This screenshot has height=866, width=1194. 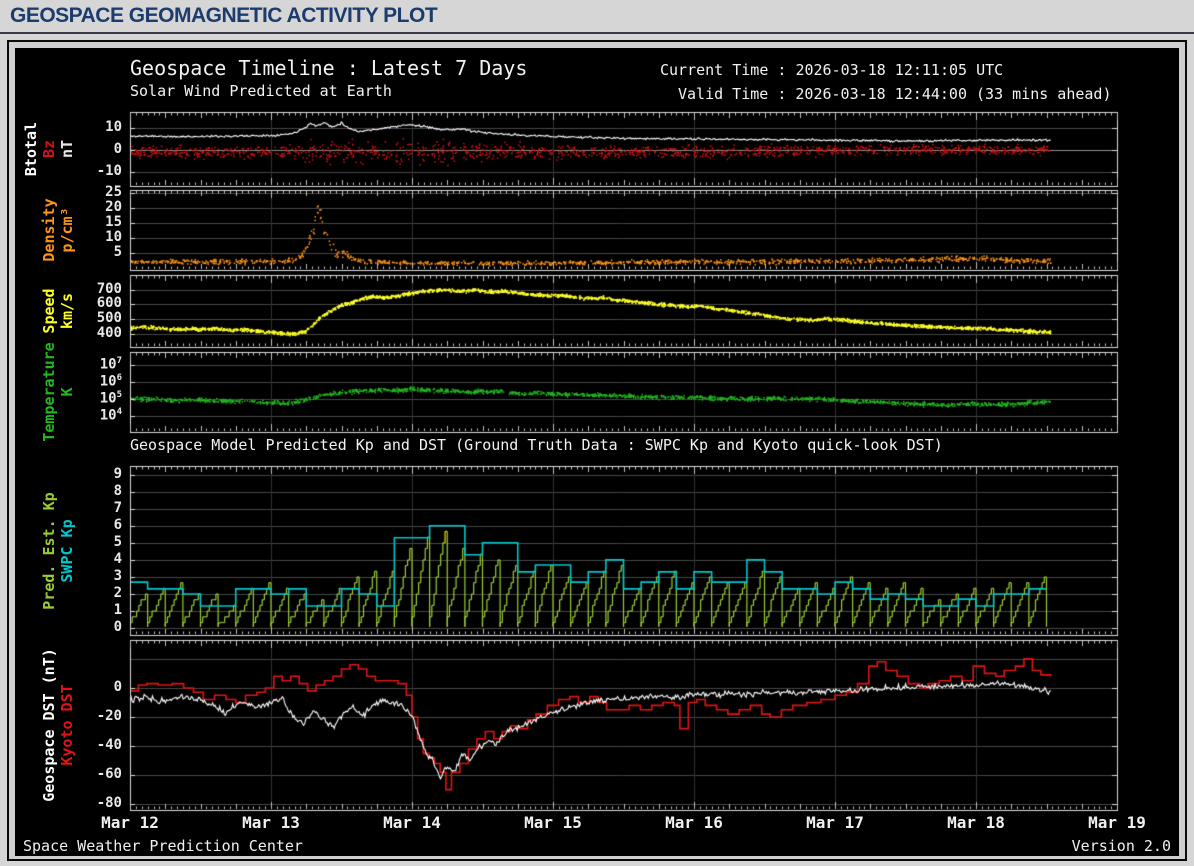 I want to click on spd-axis-label: km/s, so click(x=67, y=311).